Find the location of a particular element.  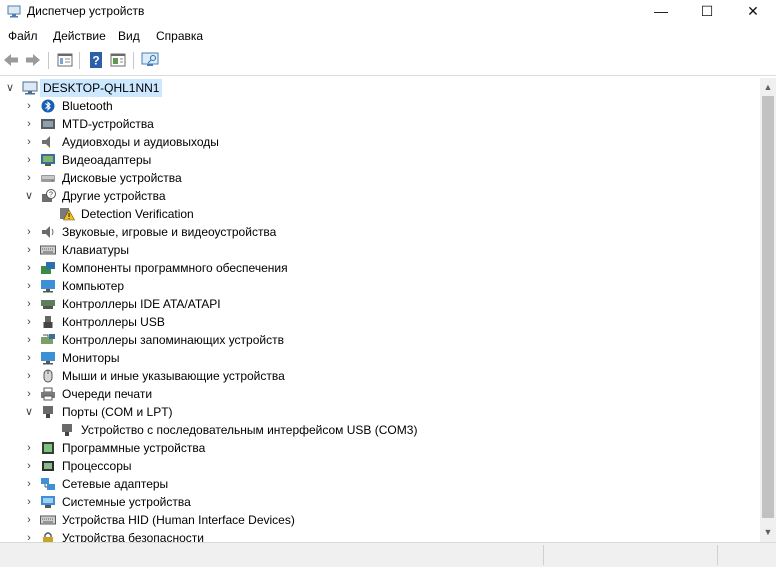

ide-controller-icon is located at coordinates (48, 304).